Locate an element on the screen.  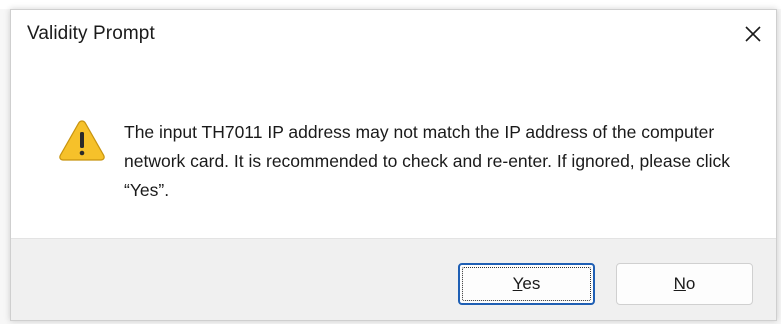
no-mnemonic: N is located at coordinates (679, 283).